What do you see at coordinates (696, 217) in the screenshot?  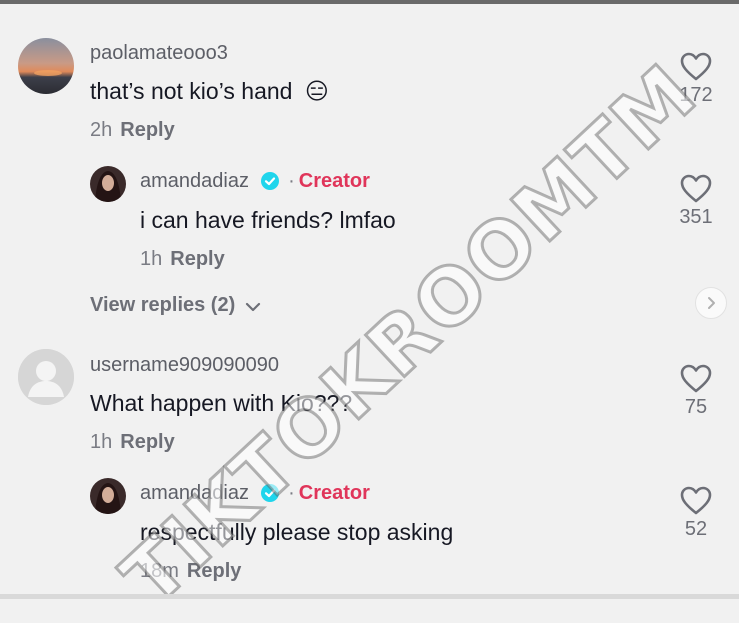 I see `like-count: 351` at bounding box center [696, 217].